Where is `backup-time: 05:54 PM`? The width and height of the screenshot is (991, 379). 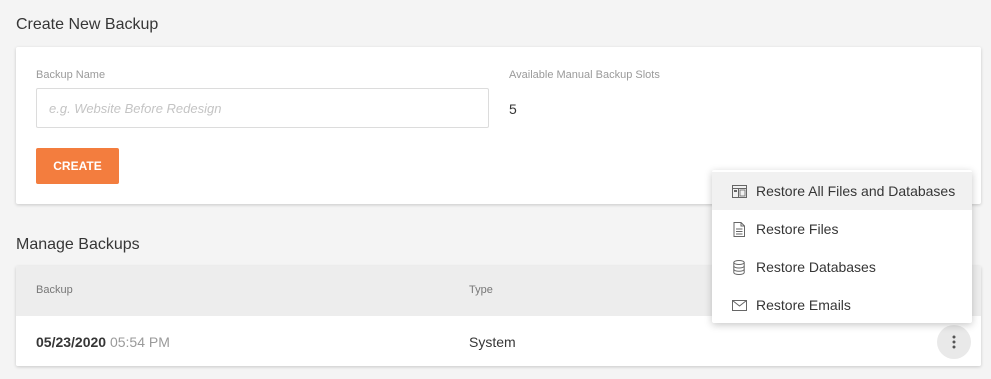 backup-time: 05:54 PM is located at coordinates (139, 342).